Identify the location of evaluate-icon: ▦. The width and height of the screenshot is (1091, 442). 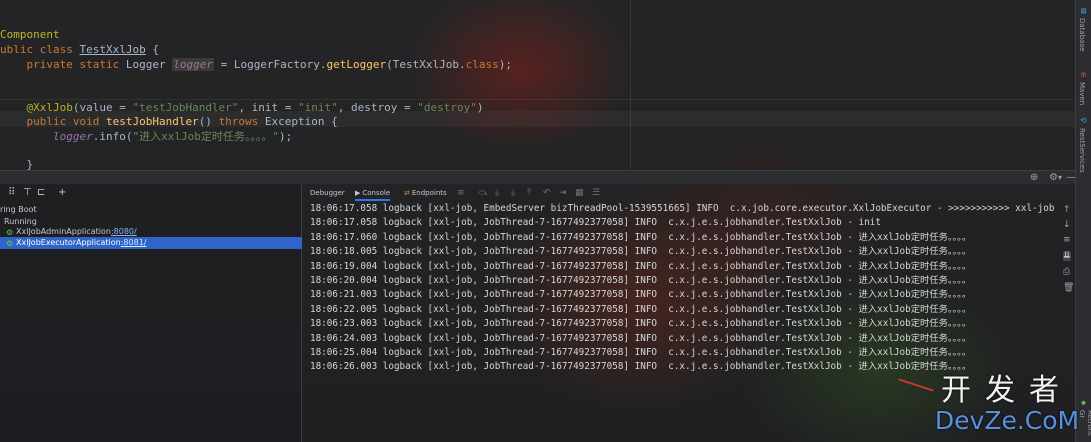
(579, 193).